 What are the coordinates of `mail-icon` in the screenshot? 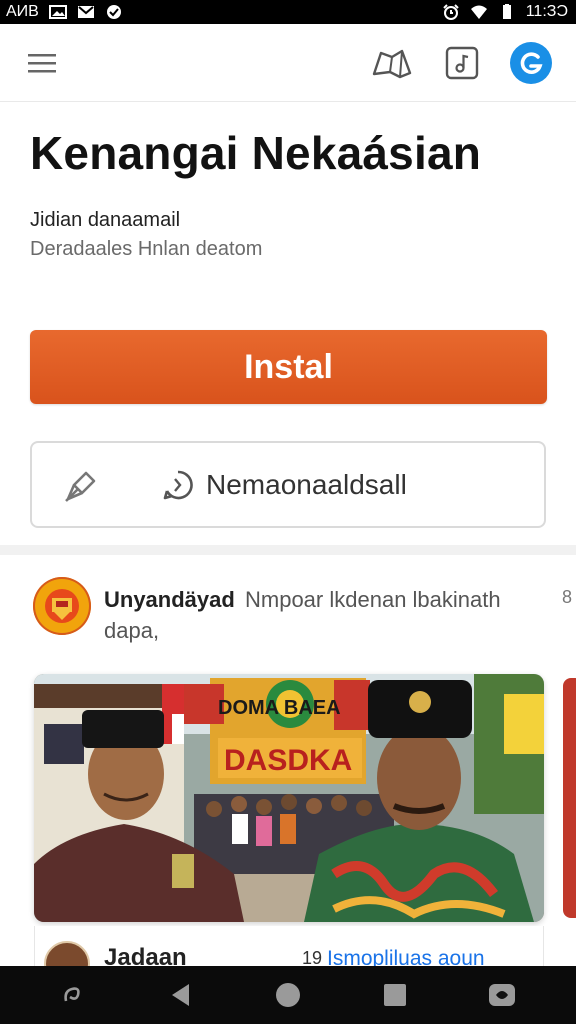 It's located at (86, 12).